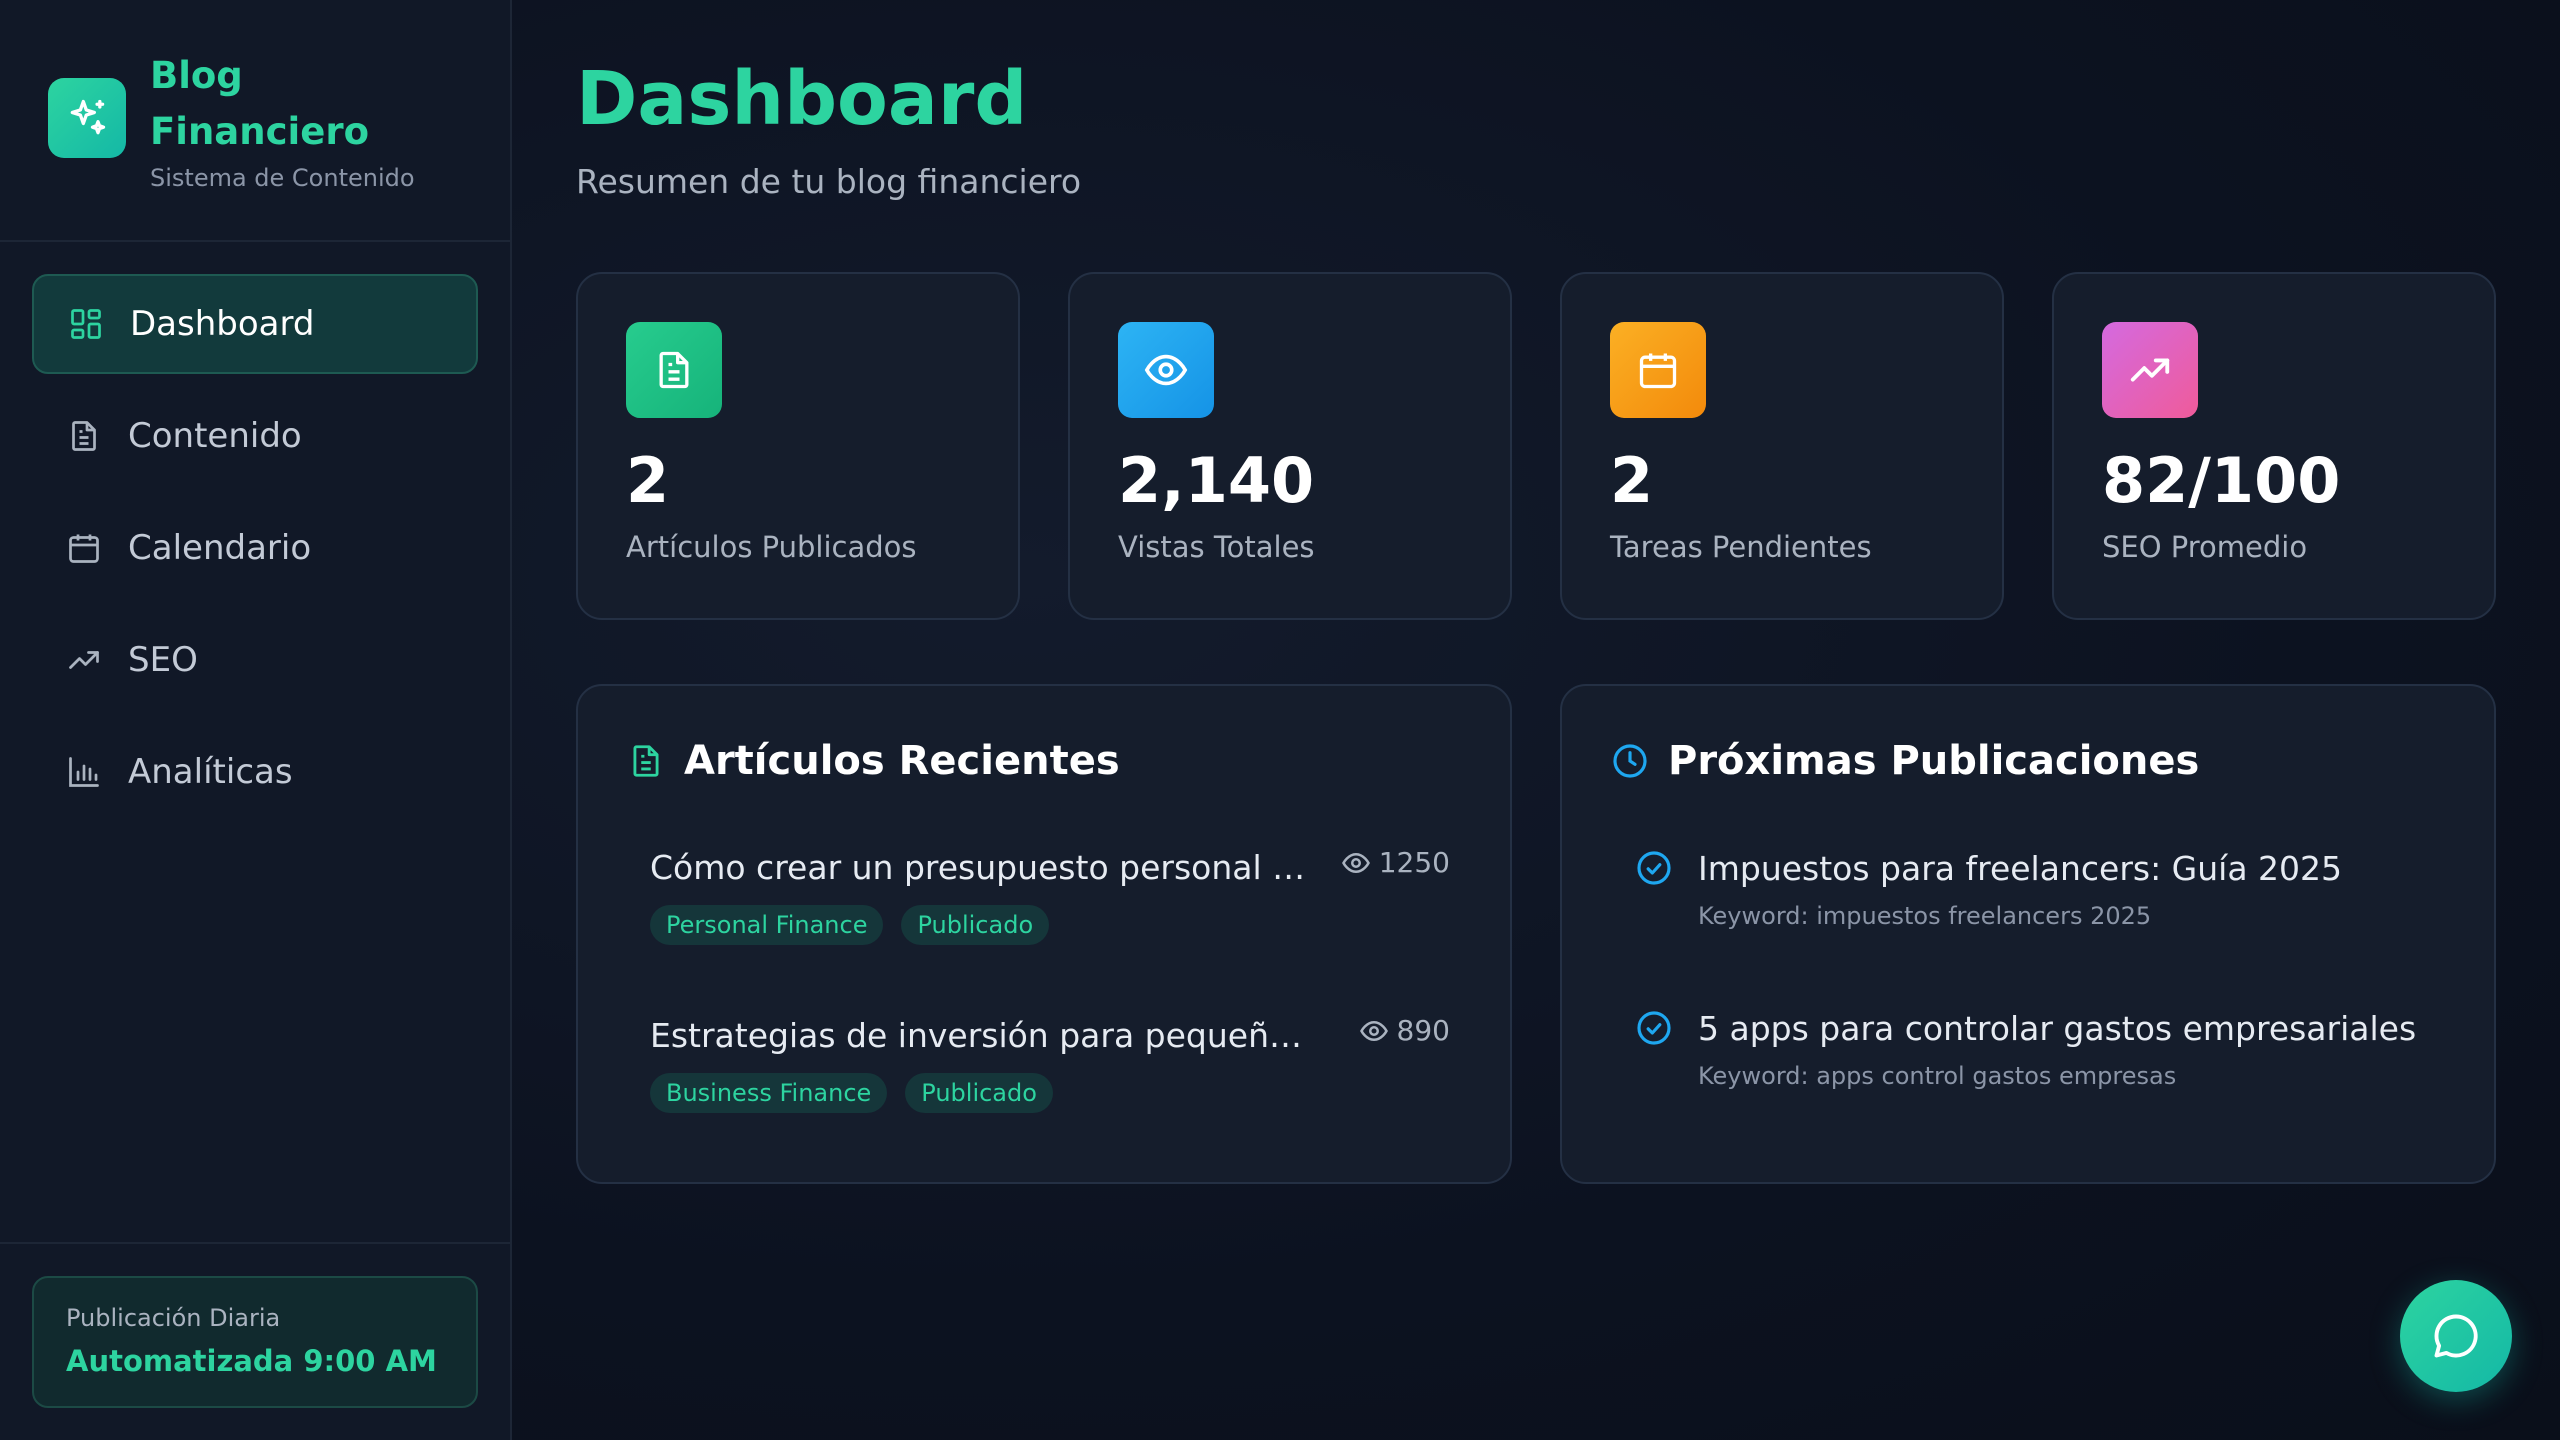  What do you see at coordinates (2205, 547) in the screenshot?
I see `stat-label: SEO Promedio` at bounding box center [2205, 547].